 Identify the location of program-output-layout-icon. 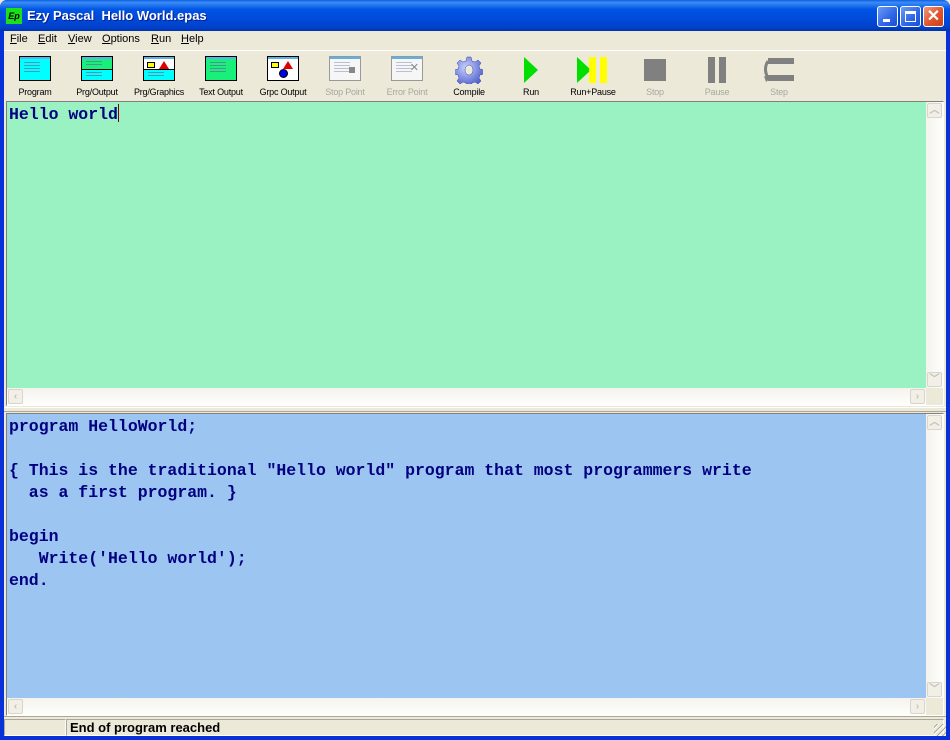
(97, 68).